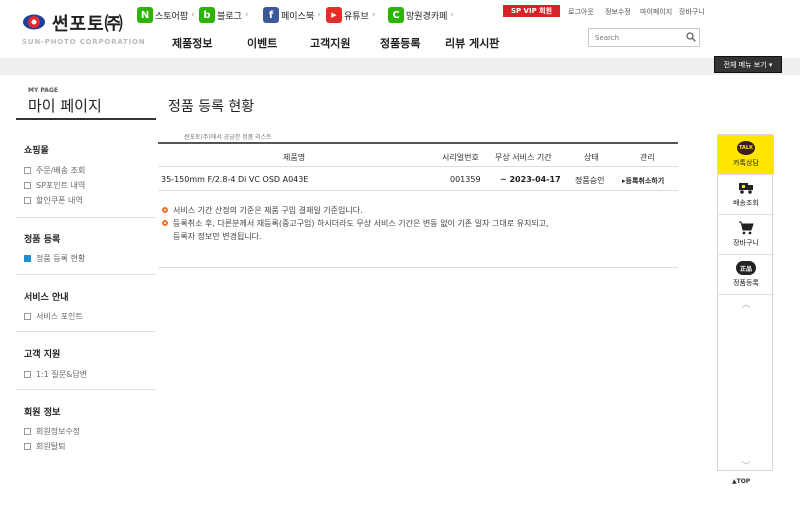 This screenshot has height=518, width=800. Describe the element at coordinates (530, 179) in the screenshot. I see `cell-period: ~ 2023-04-17` at that location.